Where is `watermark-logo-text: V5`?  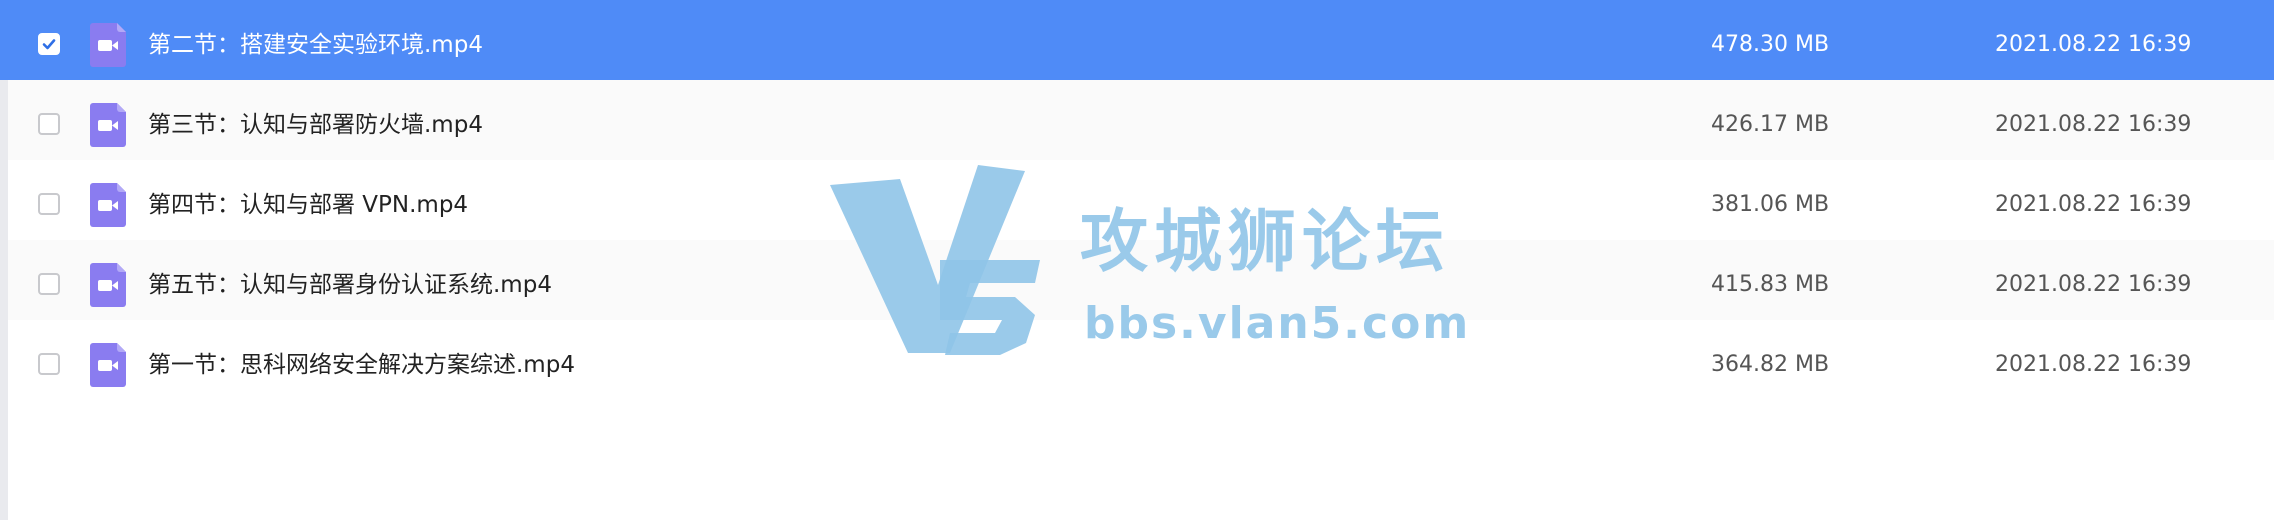
watermark-logo-text: V5 is located at coordinates (840, 167).